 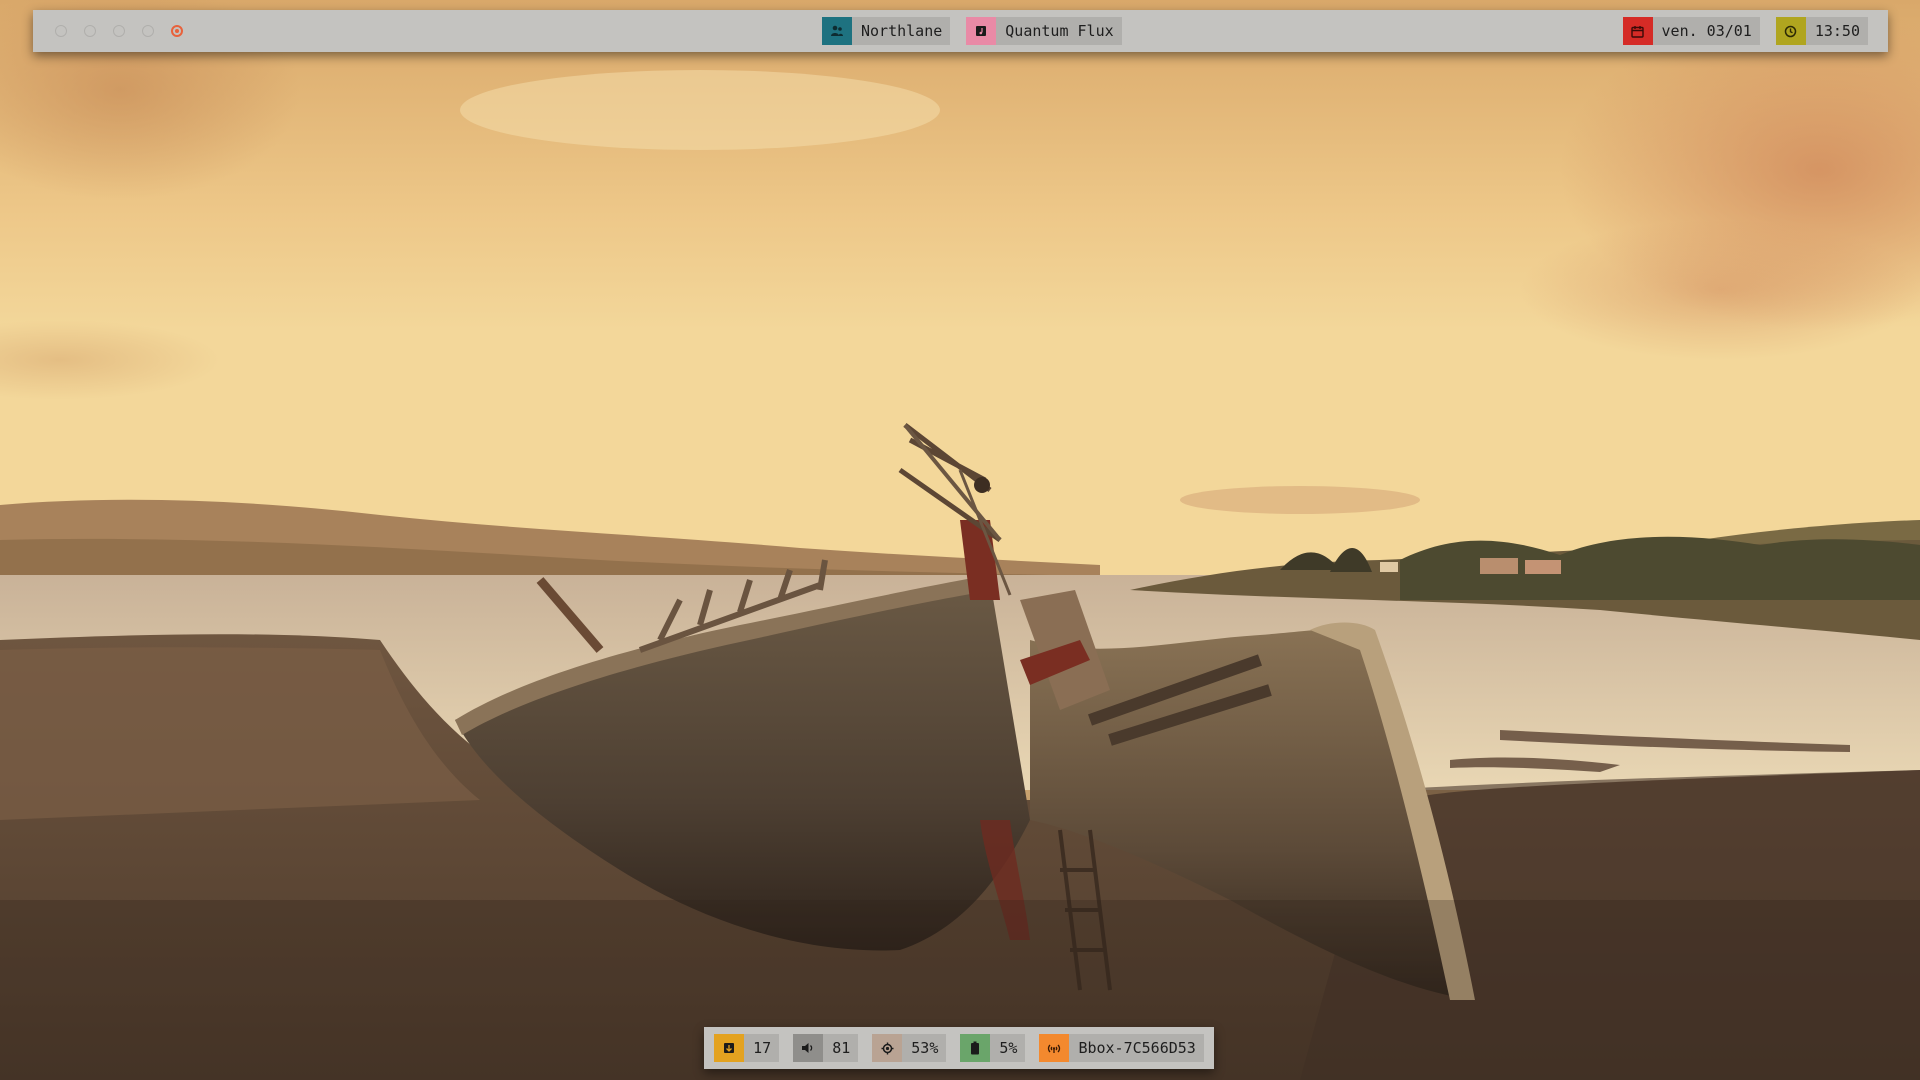 I want to click on workspace-3-button, so click(x=119, y=31).